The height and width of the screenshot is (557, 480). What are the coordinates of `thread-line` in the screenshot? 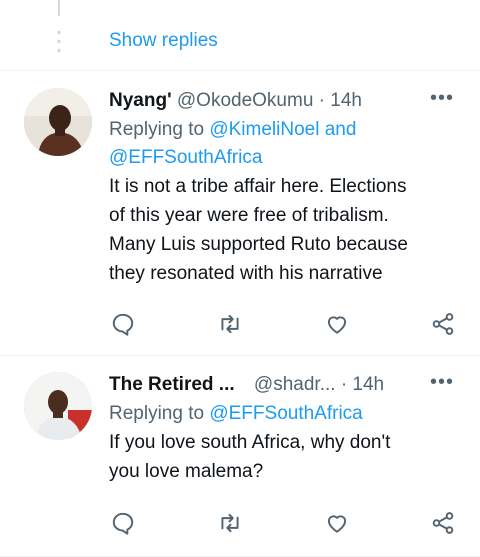 It's located at (59, 8).